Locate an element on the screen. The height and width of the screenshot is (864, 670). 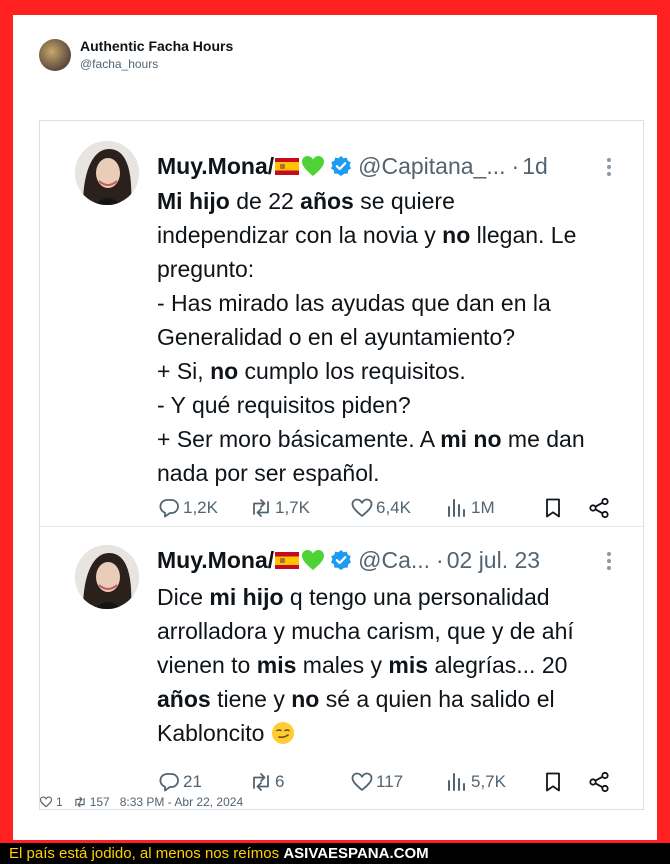
retweet-button: 1,7K is located at coordinates (279, 508).